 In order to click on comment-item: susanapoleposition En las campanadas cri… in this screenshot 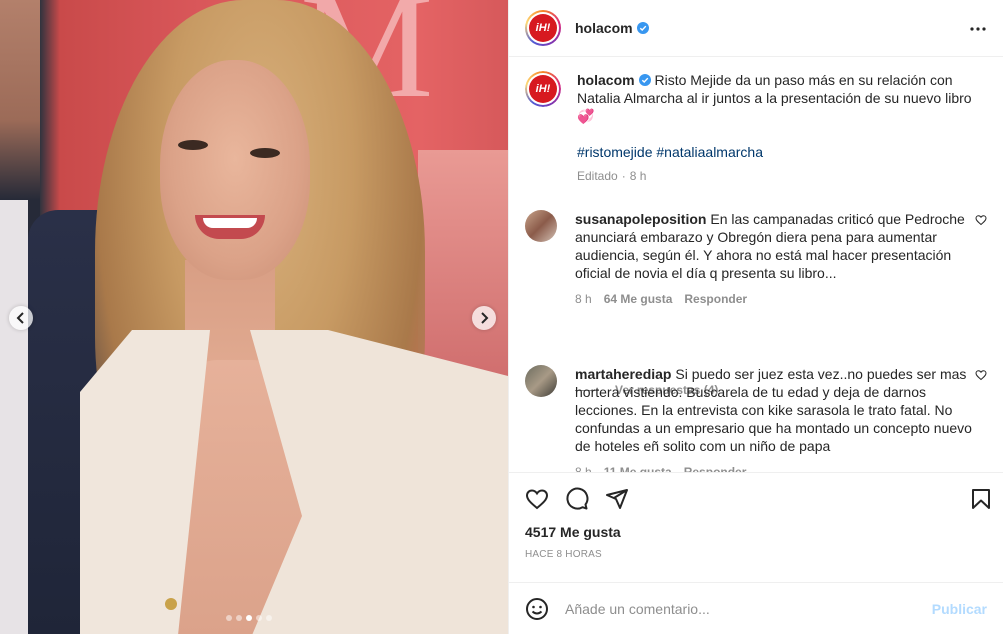, I will do `click(756, 259)`.